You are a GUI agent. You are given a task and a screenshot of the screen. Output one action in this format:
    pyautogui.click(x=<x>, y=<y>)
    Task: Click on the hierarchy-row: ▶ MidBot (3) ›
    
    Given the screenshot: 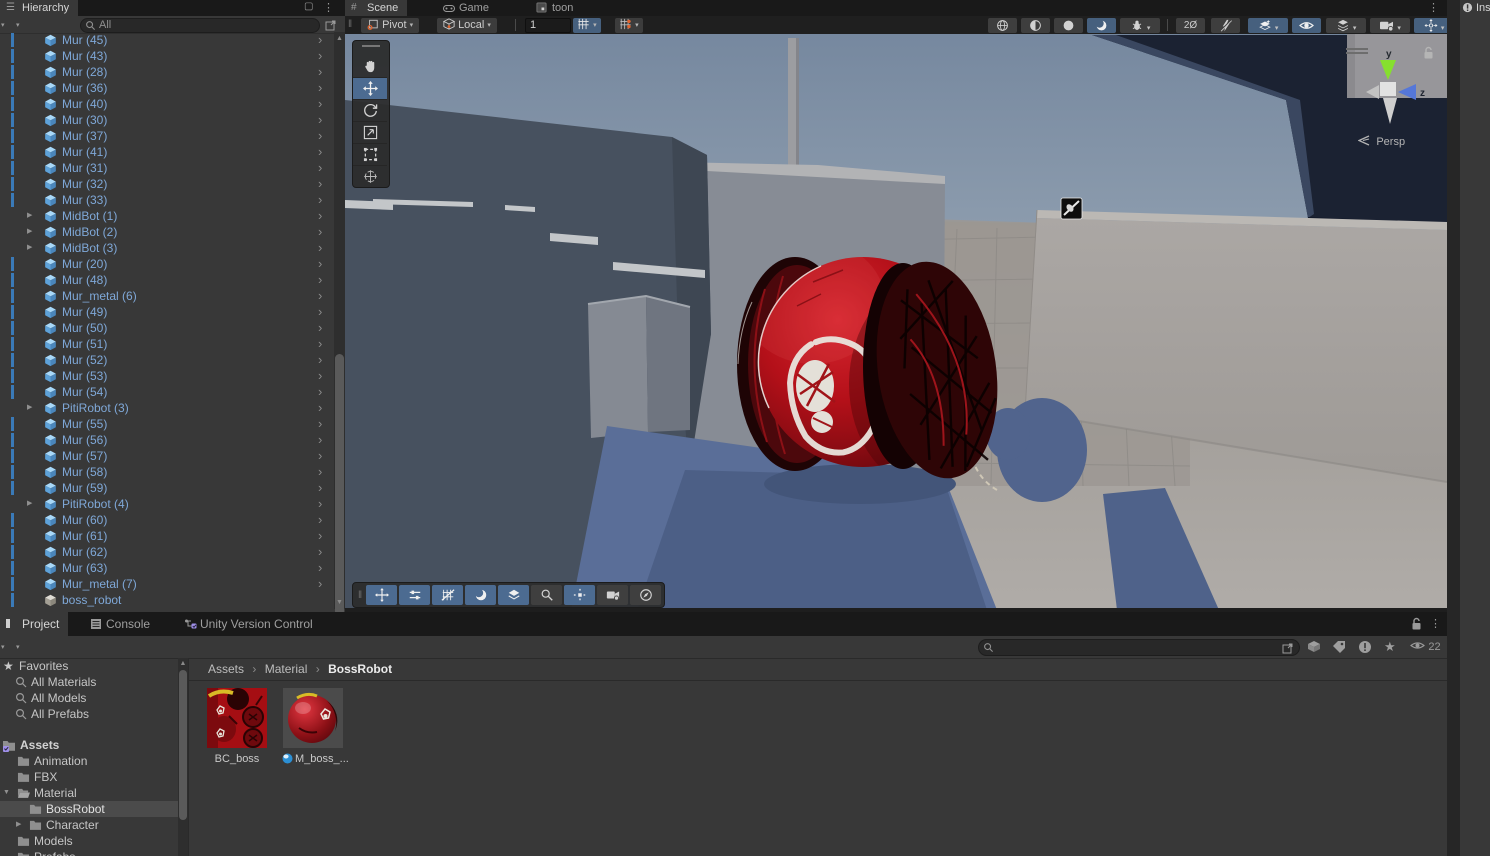 What is the action you would take?
    pyautogui.click(x=166, y=248)
    